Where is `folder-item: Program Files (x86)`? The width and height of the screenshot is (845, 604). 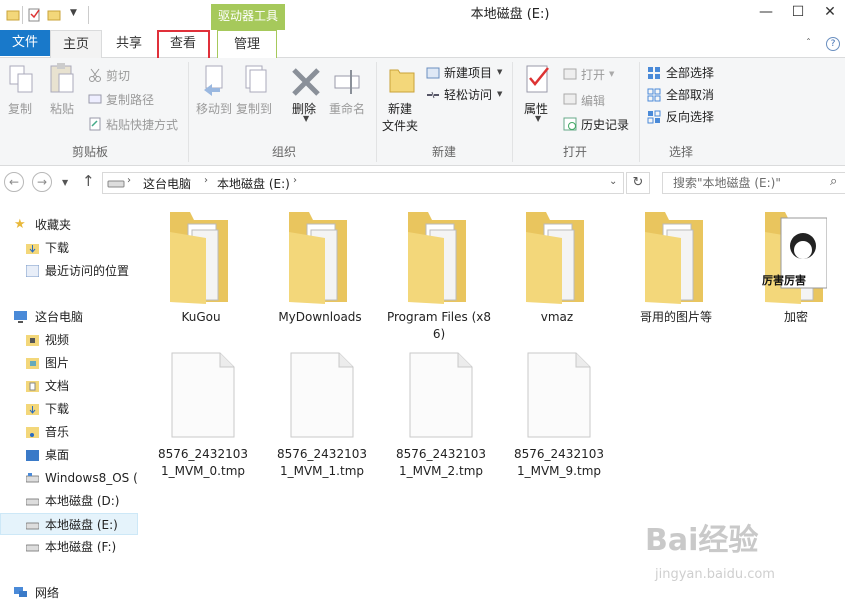
folder-item: Program Files (x86) is located at coordinates (439, 274).